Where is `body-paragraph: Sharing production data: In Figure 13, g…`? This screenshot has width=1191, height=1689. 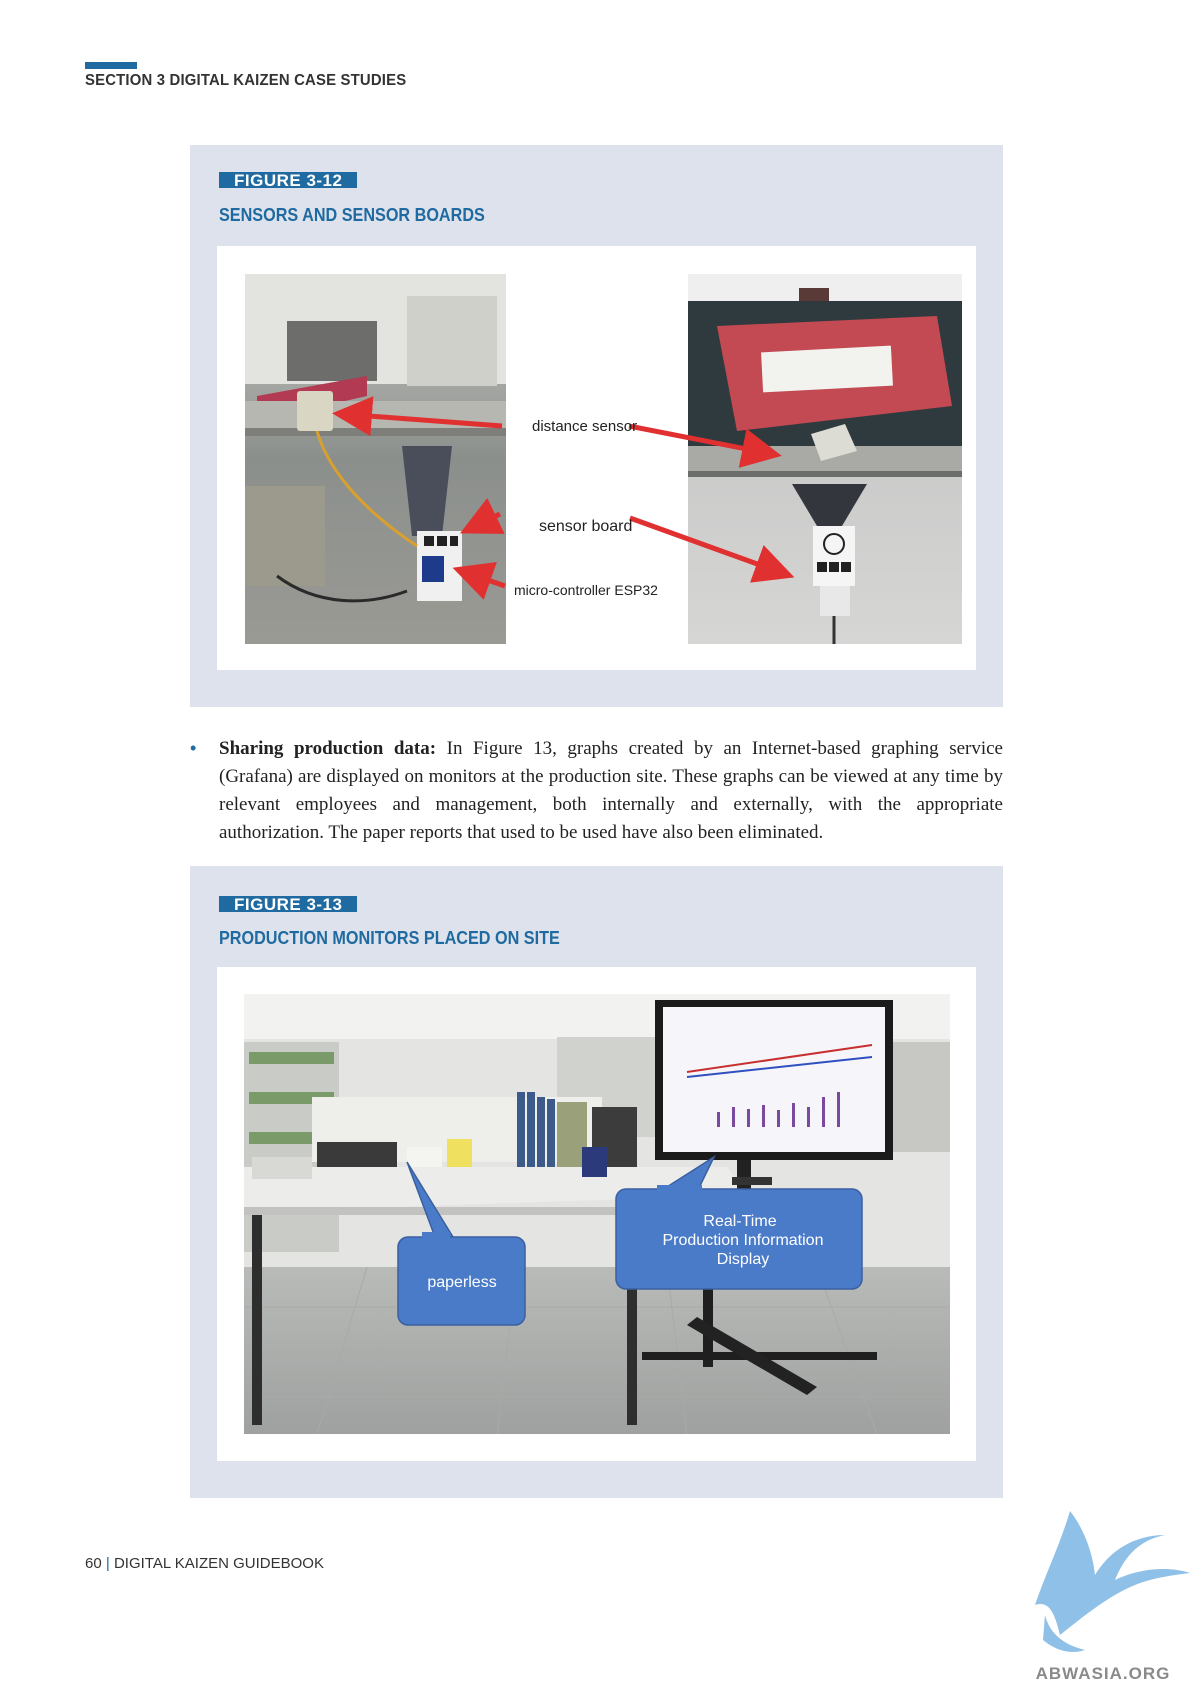
body-paragraph: Sharing production data: In Figure 13, g… is located at coordinates (611, 791).